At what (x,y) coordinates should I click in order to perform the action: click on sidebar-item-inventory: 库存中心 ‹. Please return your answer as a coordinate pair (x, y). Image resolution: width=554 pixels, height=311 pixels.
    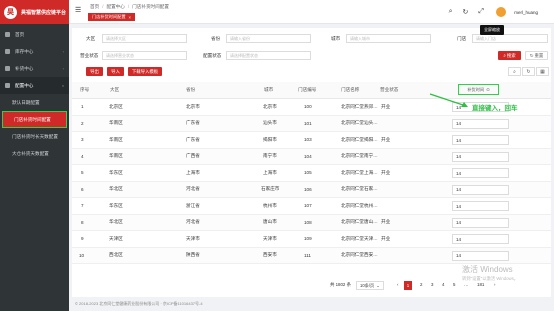
    Looking at the image, I should click on (34, 51).